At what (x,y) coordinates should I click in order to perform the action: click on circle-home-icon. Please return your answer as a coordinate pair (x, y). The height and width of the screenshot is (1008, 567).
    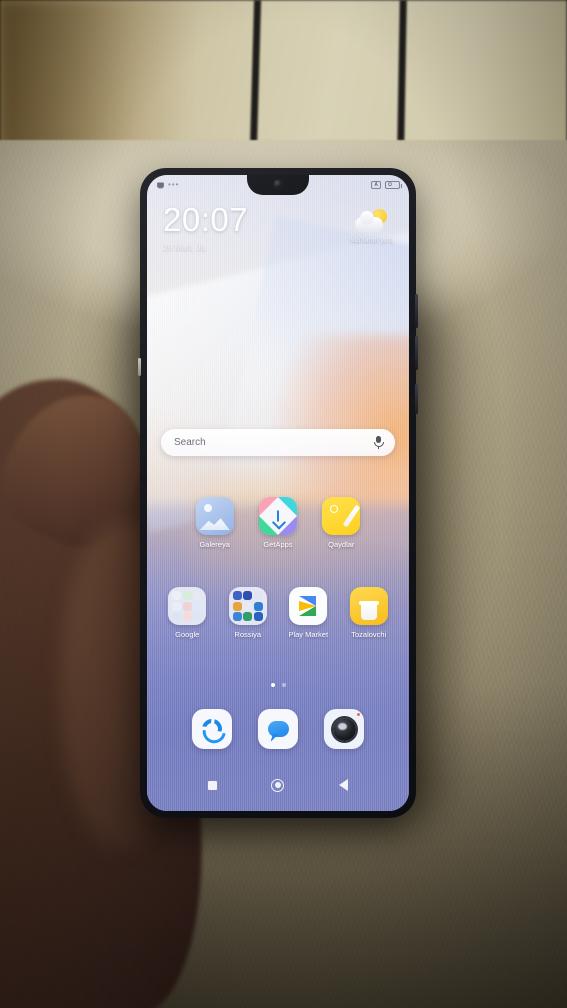
    Looking at the image, I should click on (278, 785).